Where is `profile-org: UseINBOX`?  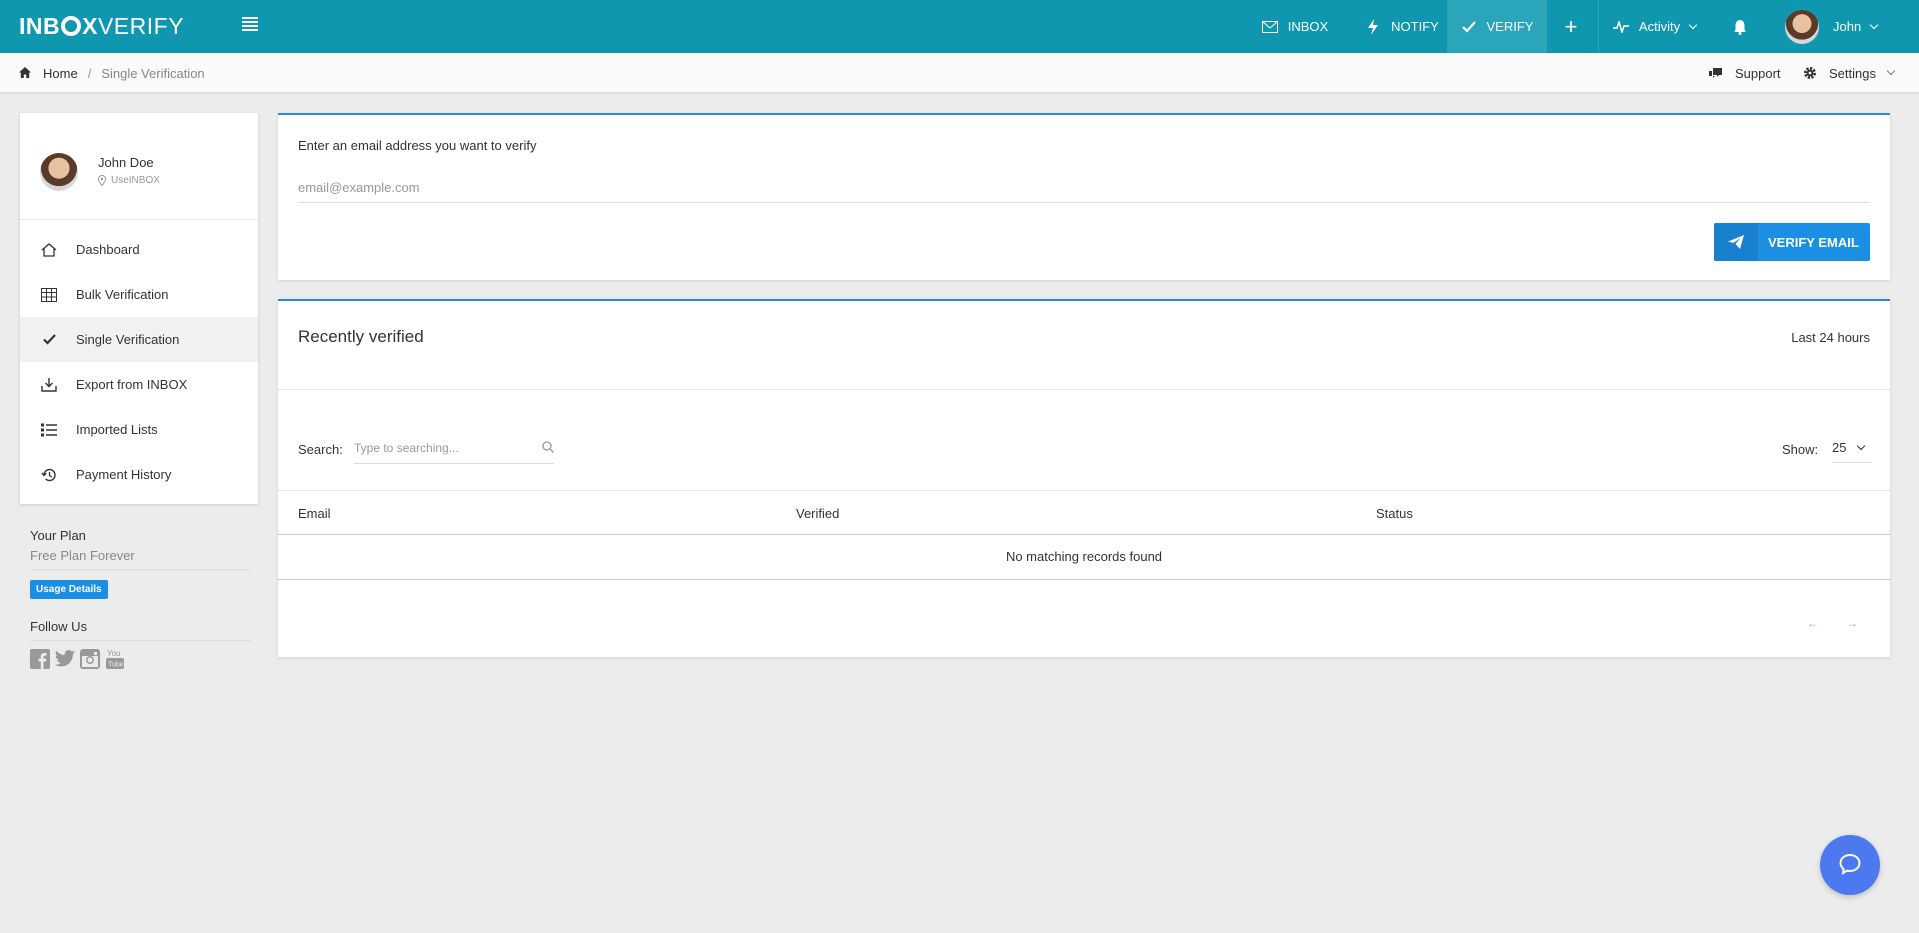 profile-org: UseINBOX is located at coordinates (129, 180).